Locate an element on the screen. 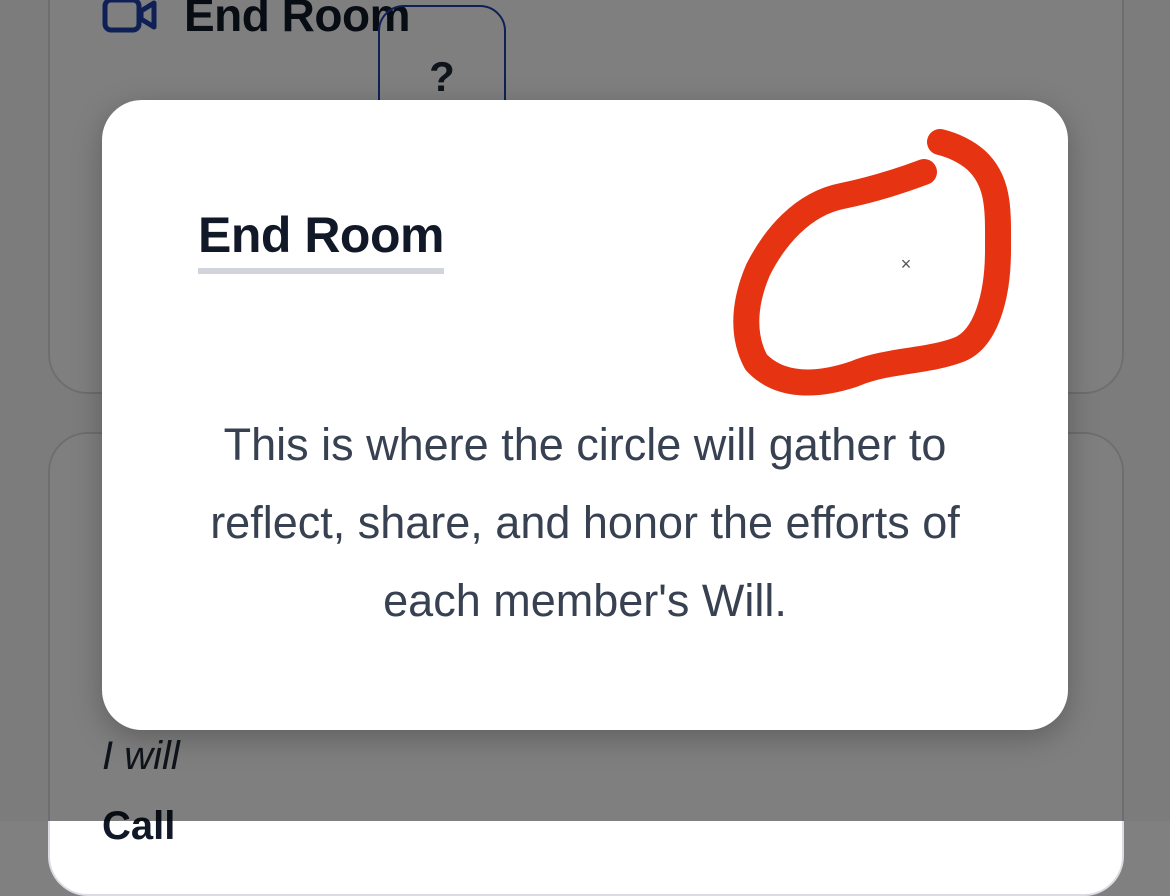  close-icon: × is located at coordinates (906, 264).